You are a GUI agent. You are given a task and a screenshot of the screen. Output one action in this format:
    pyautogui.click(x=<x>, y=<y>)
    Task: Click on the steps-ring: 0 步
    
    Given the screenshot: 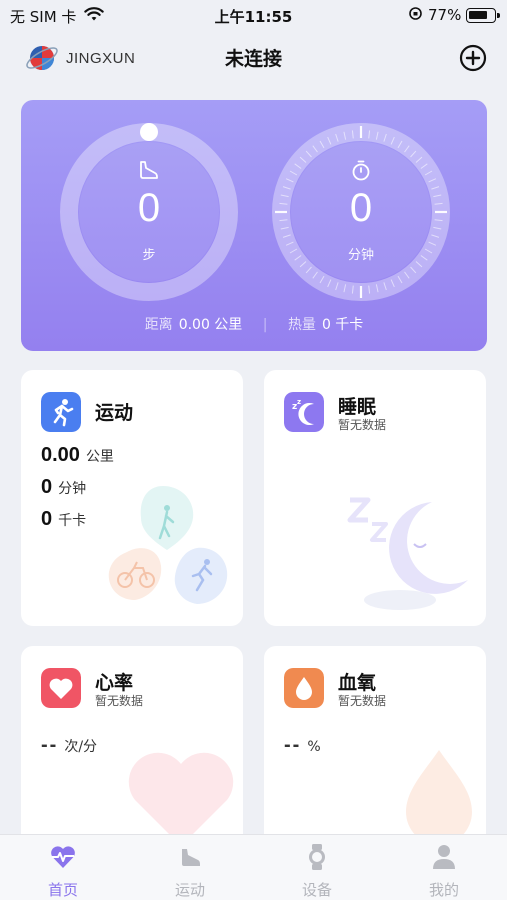 What is the action you would take?
    pyautogui.click(x=149, y=212)
    